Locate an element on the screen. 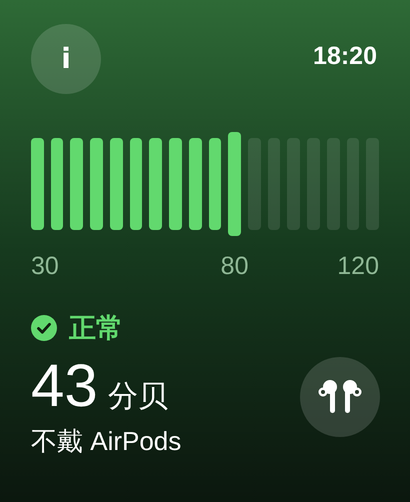  source-label: 不戴 AirPods is located at coordinates (106, 441).